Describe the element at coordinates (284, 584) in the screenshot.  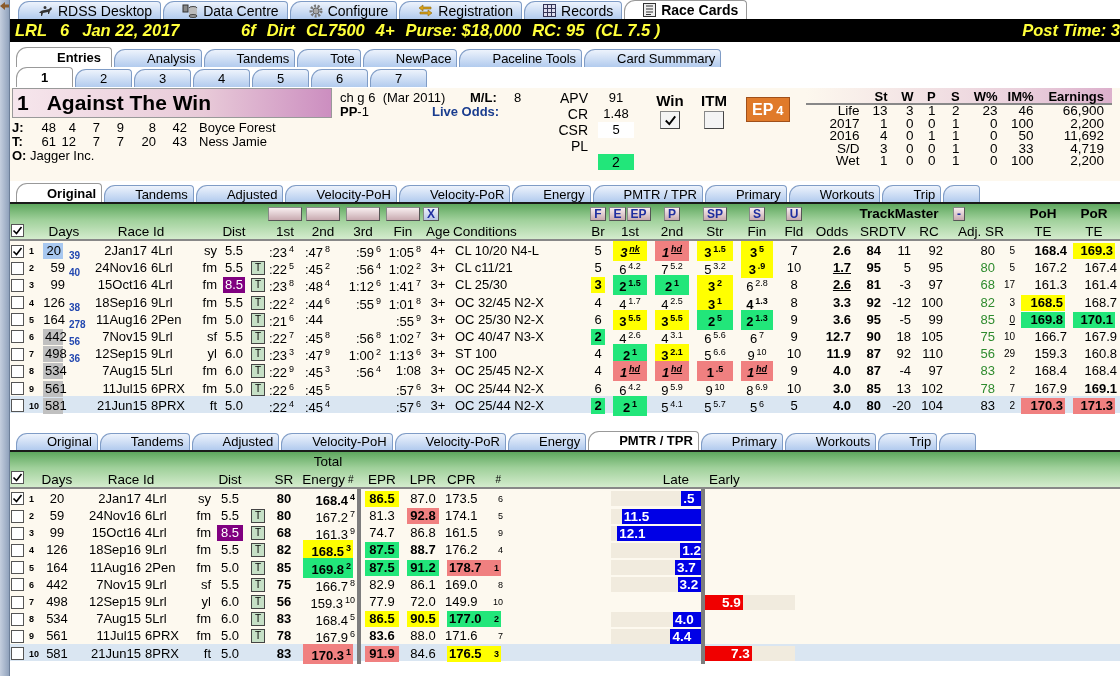
I see `table-cell-text: 75` at that location.